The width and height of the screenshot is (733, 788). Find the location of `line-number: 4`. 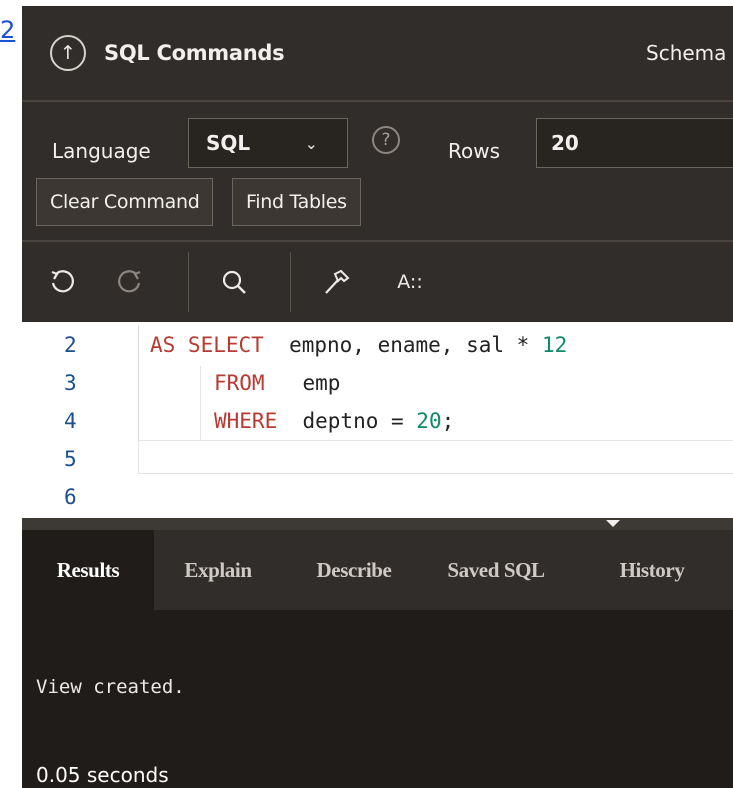

line-number: 4 is located at coordinates (70, 421).